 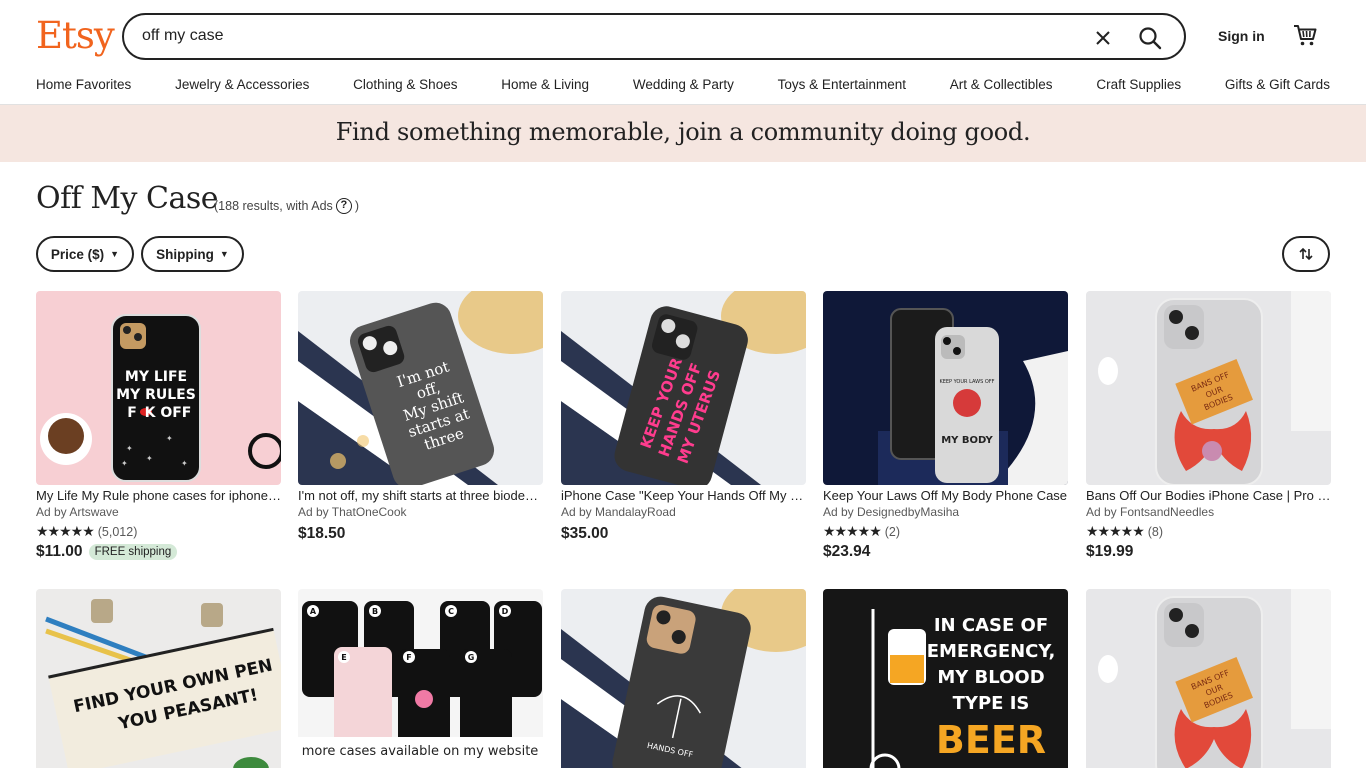 What do you see at coordinates (967, 440) in the screenshot?
I see `image-text: MY BODY` at bounding box center [967, 440].